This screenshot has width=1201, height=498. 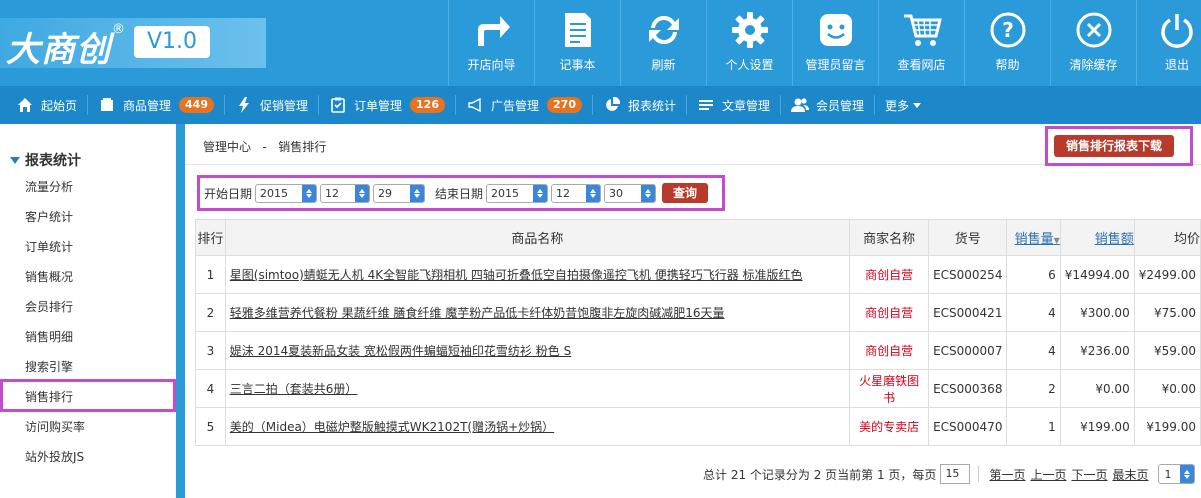 What do you see at coordinates (400, 351) in the screenshot?
I see `product-link: 媞沫 2014夏装新品女装 宽松假两件蝙蝠短袖印花雪纺衫 粉色 S` at bounding box center [400, 351].